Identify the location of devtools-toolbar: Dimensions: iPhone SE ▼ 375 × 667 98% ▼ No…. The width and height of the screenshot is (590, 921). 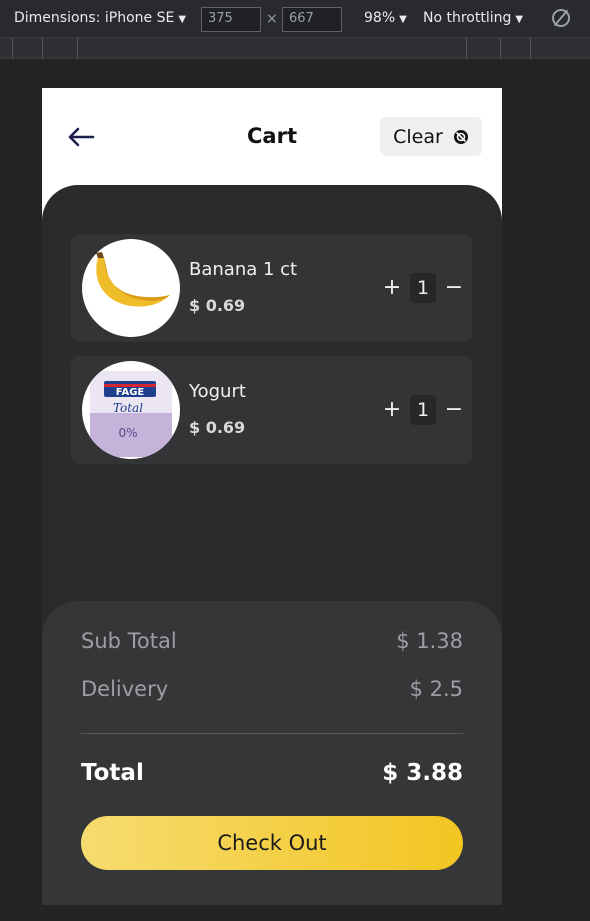
(295, 19).